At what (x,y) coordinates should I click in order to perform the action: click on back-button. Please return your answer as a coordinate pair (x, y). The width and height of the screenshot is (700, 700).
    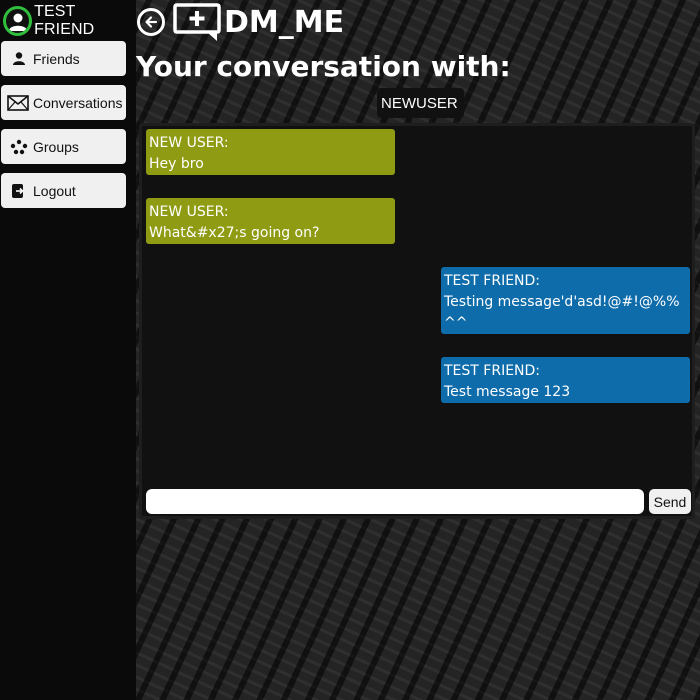
    Looking at the image, I should click on (151, 22).